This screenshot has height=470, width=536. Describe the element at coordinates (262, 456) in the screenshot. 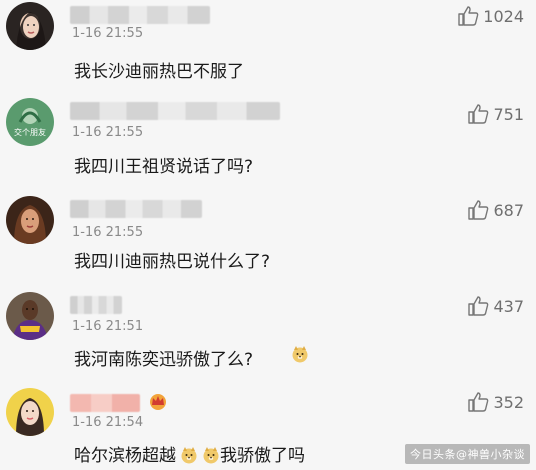

I see `comment-text-part: 我骄傲了吗` at that location.